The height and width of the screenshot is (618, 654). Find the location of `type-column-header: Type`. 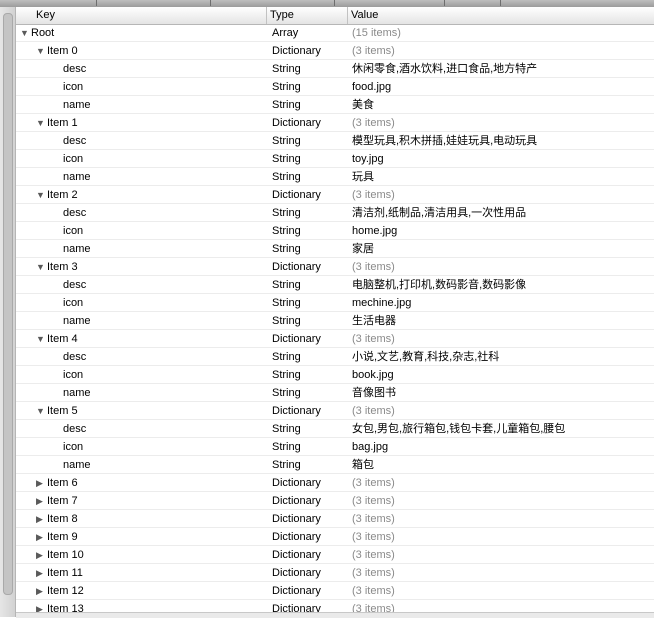

type-column-header: Type is located at coordinates (282, 15).